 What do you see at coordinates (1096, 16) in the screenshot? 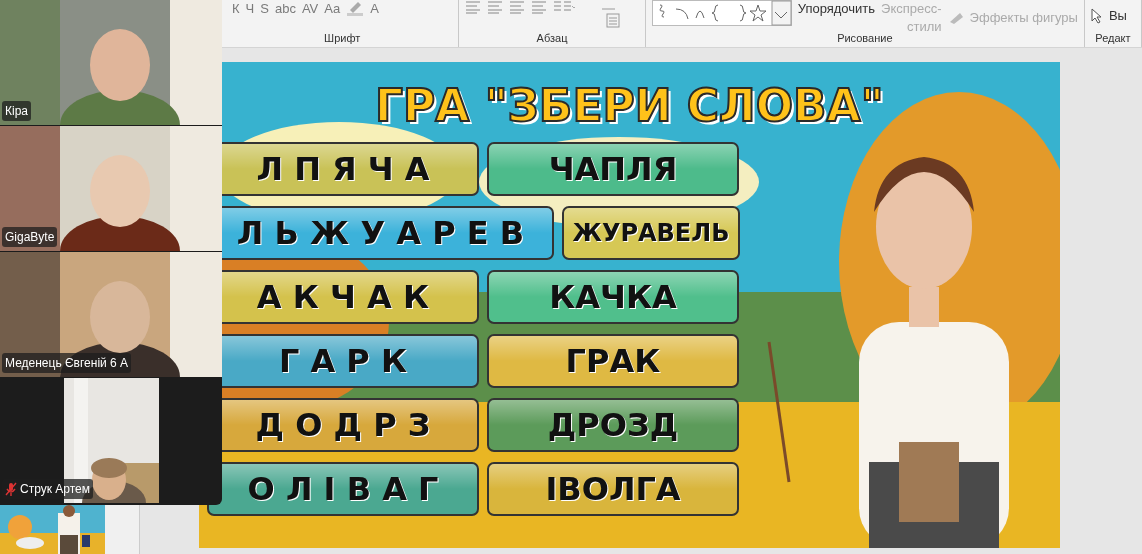
I see `cursor-icon` at bounding box center [1096, 16].